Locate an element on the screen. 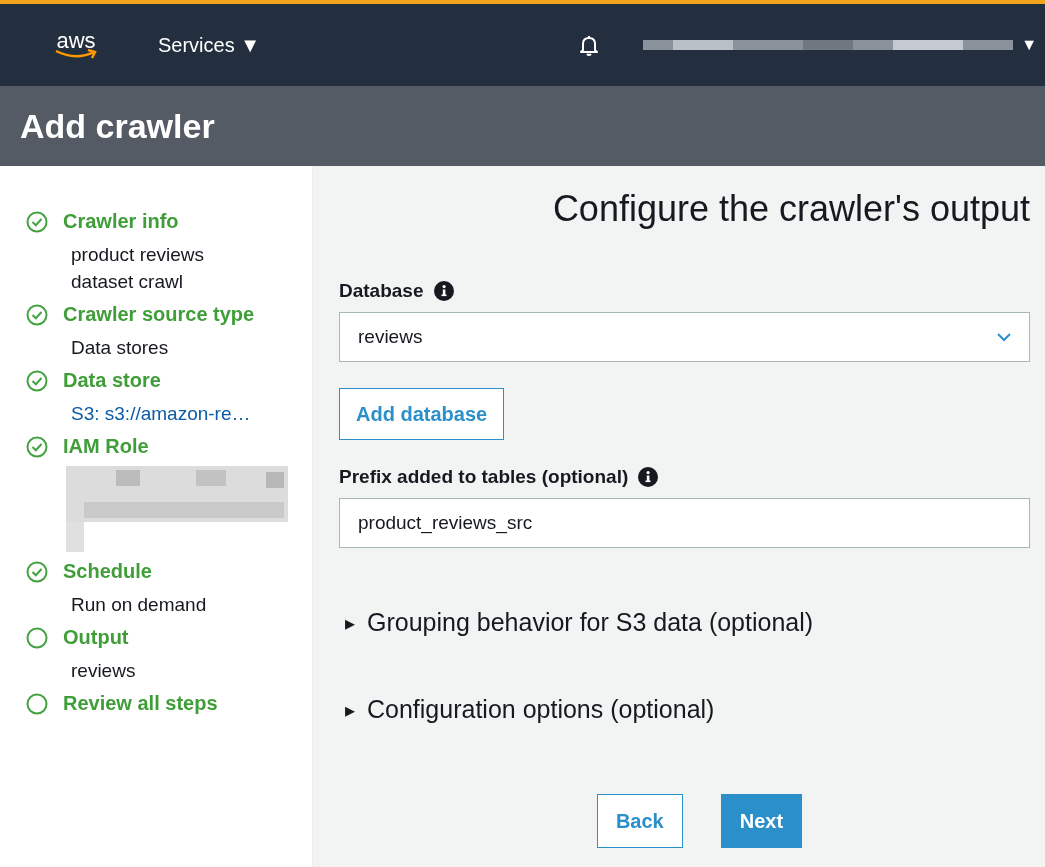 This screenshot has height=867, width=1045. smile-arrow-icon is located at coordinates (76, 54).